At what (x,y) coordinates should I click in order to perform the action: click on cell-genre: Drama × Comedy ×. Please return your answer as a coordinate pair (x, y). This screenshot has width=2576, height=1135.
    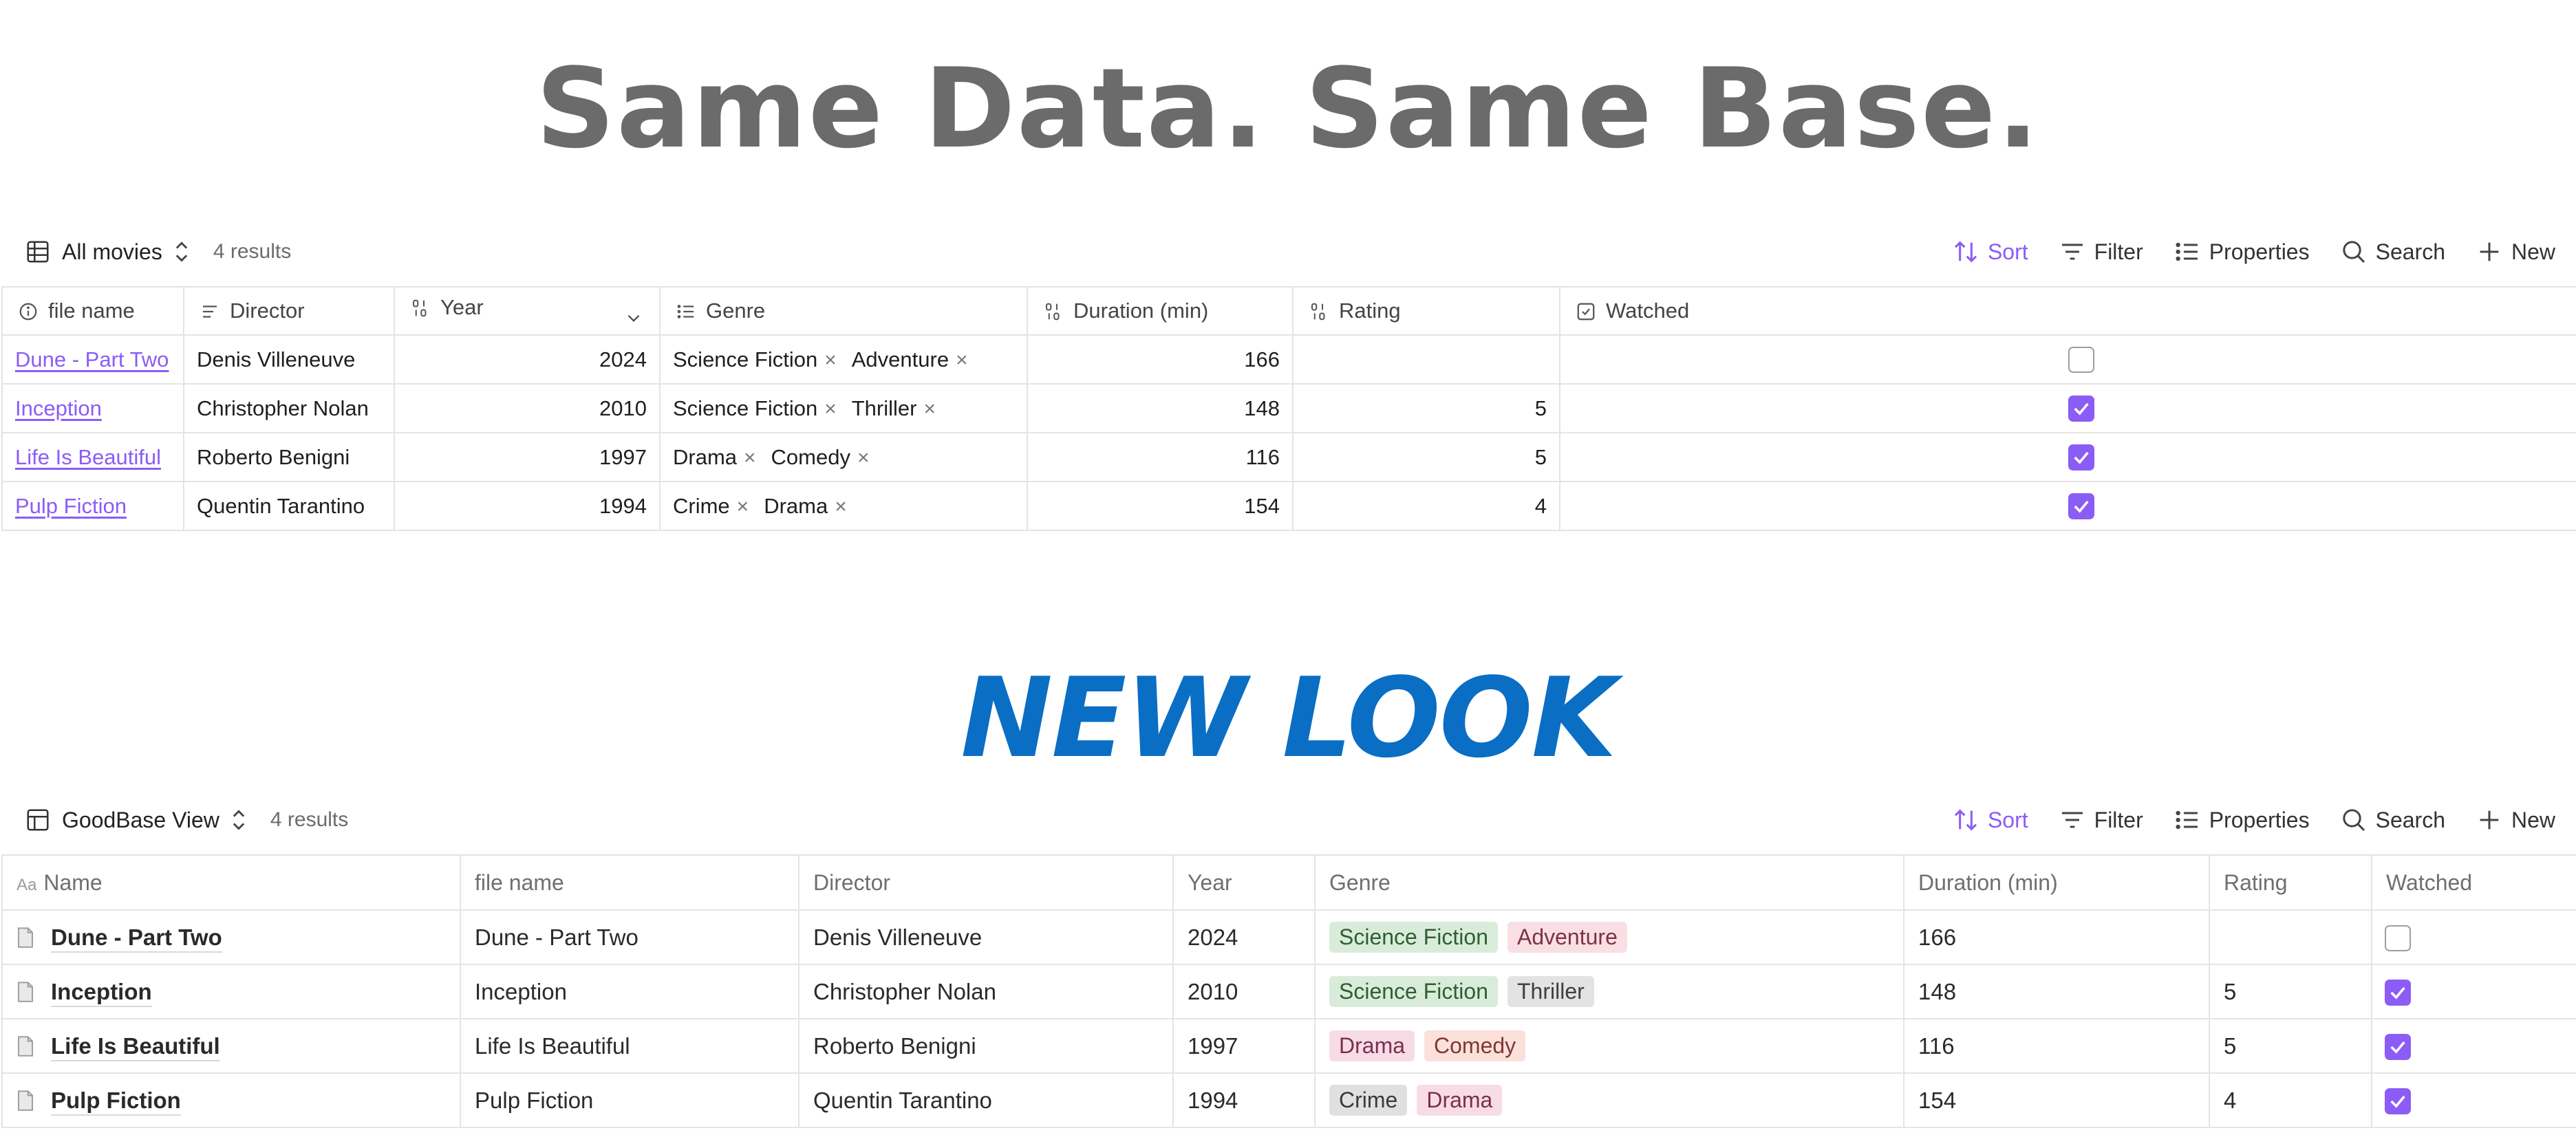
    Looking at the image, I should click on (843, 457).